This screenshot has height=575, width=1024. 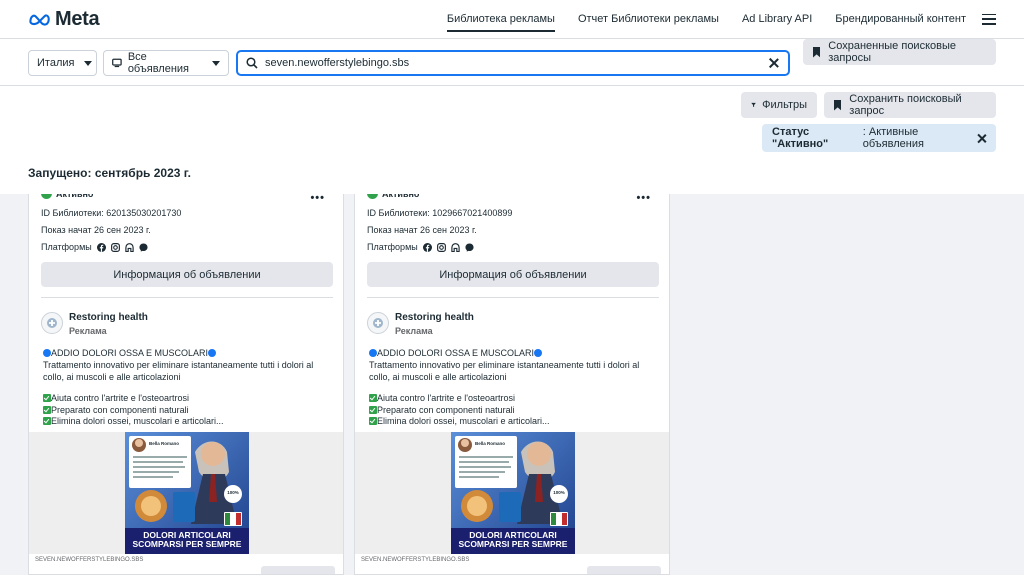 I want to click on chip-value: : Активные объявления, so click(x=893, y=138).